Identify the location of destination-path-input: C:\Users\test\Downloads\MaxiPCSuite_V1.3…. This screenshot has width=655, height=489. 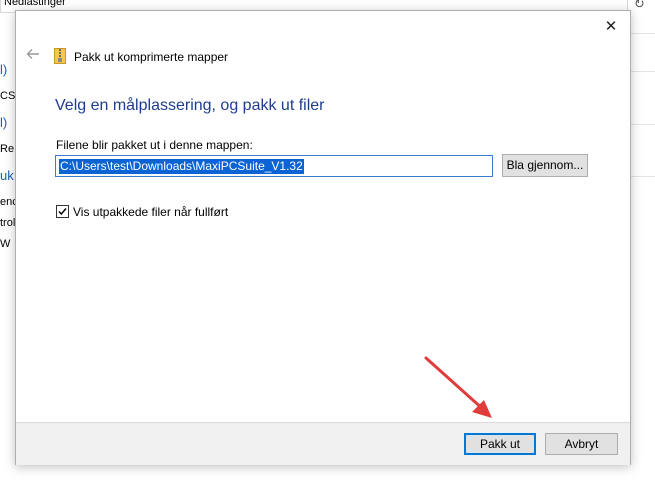
(274, 166).